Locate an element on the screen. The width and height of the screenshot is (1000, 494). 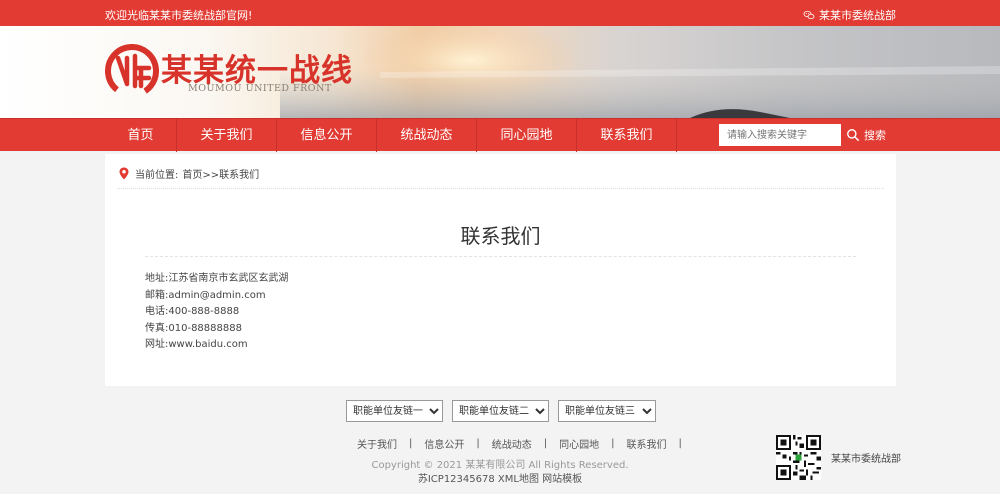
footer-link-contact: 联系我们 is located at coordinates (647, 443).